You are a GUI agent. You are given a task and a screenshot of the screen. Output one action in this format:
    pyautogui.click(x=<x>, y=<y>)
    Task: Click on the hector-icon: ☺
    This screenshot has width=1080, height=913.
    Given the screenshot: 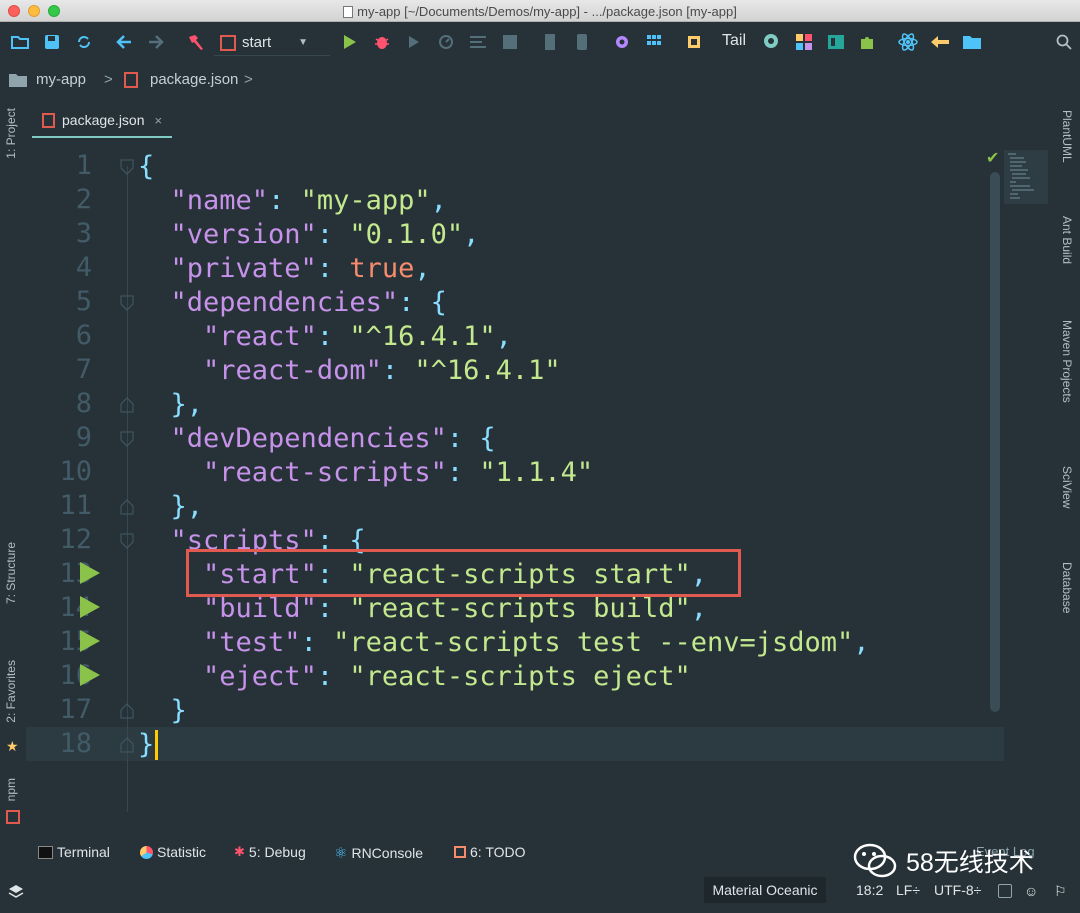 What is the action you would take?
    pyautogui.click(x=1031, y=891)
    